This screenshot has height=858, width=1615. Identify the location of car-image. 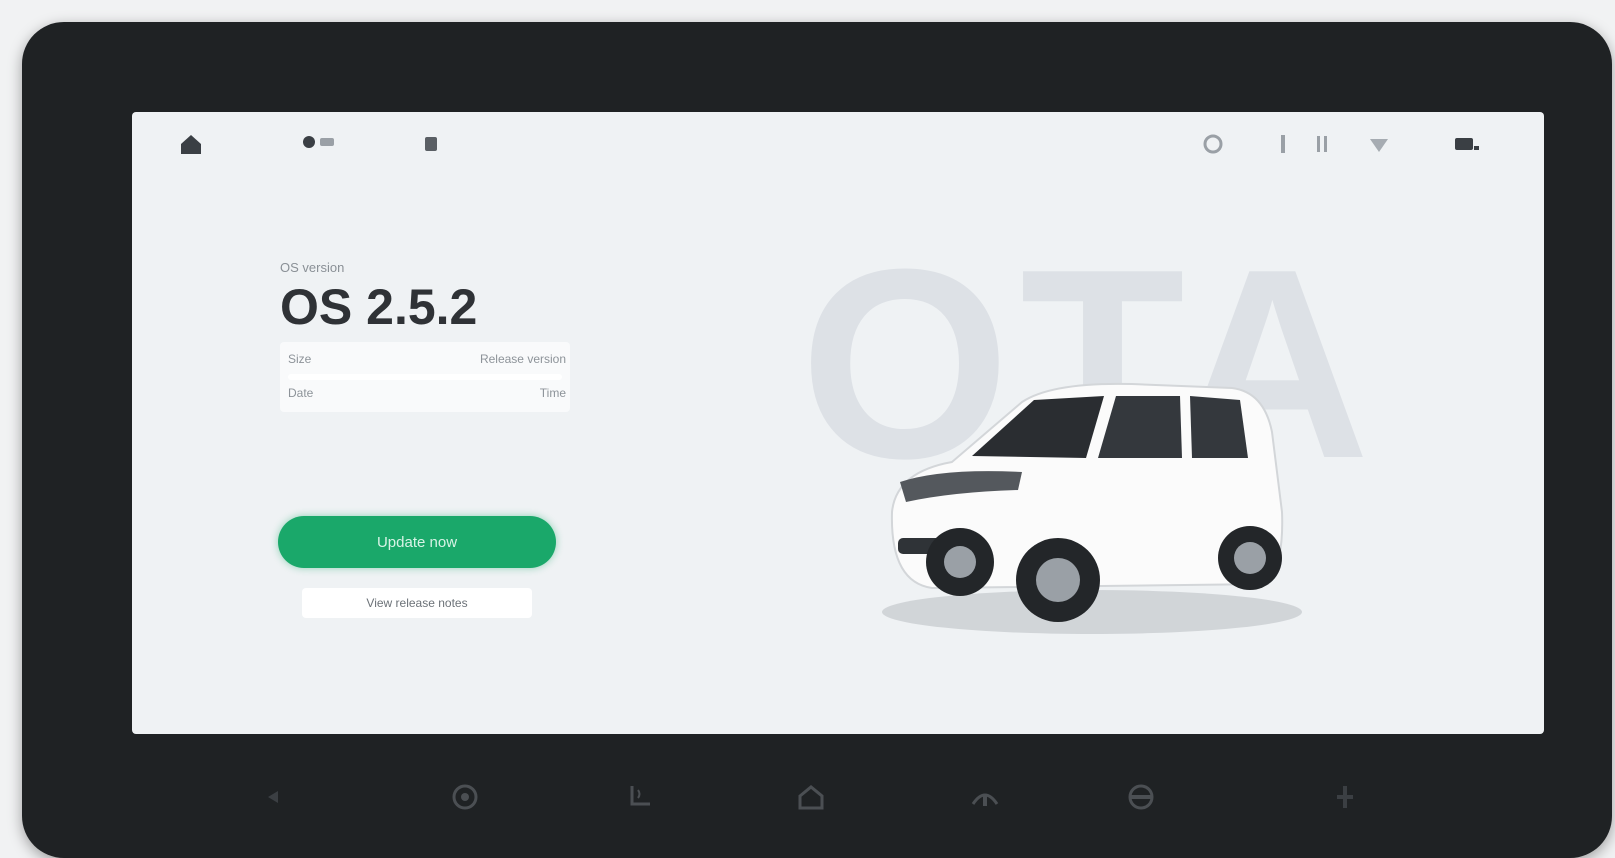
(1092, 508).